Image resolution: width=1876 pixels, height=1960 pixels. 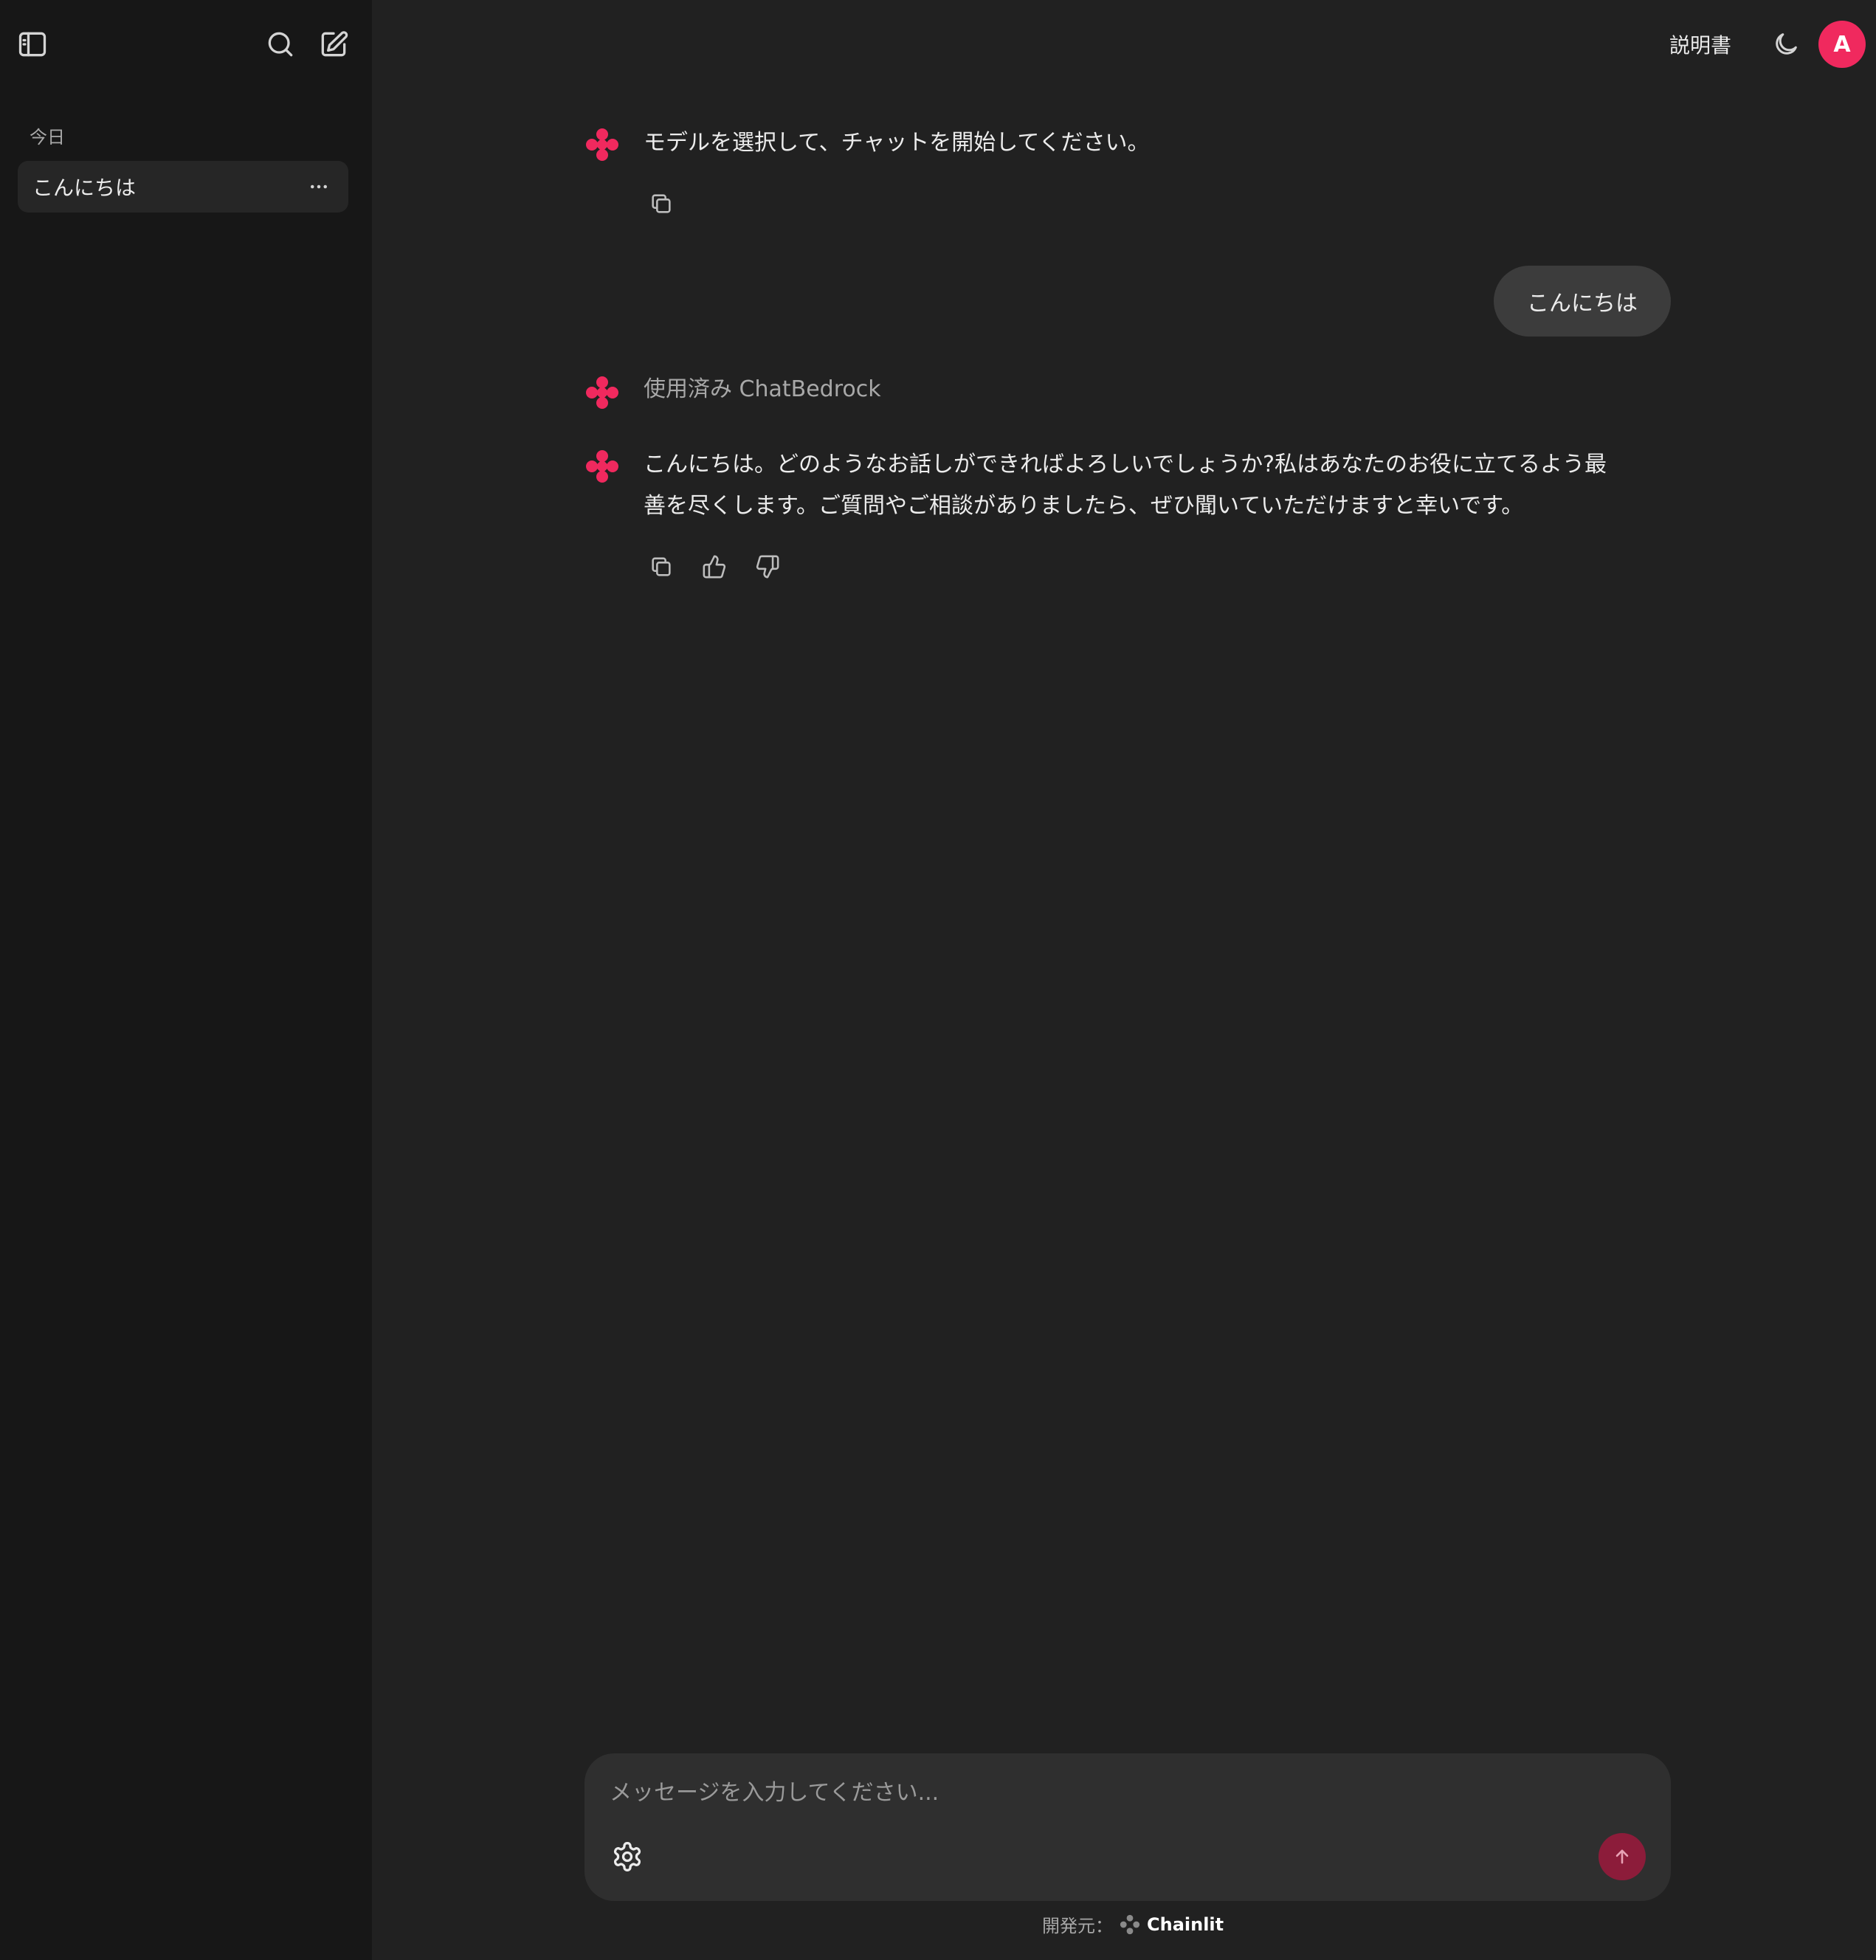 I want to click on moon-icon, so click(x=1786, y=44).